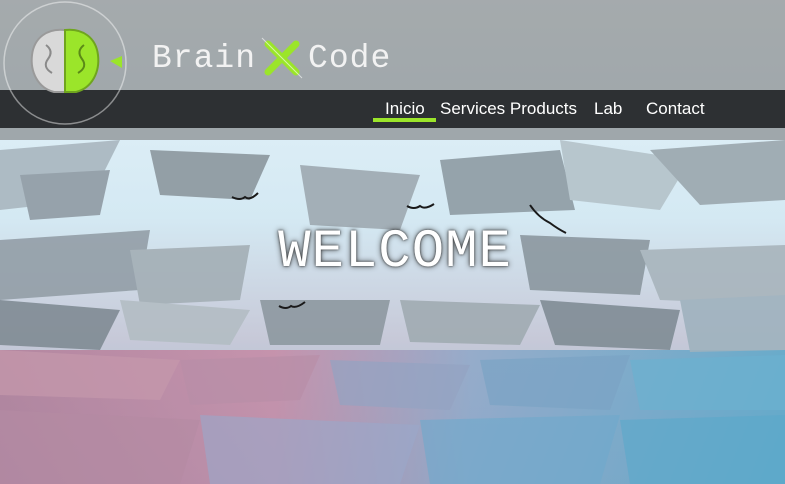 The width and height of the screenshot is (785, 484). What do you see at coordinates (608, 107) in the screenshot?
I see `nav-item-lab: Lab` at bounding box center [608, 107].